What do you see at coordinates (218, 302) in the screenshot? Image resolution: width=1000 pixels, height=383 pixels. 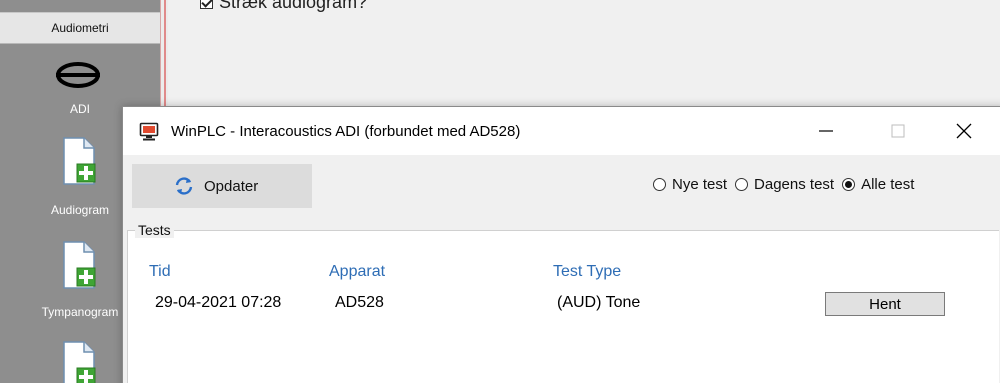 I see `row-time: 29-04-2021 07:28` at bounding box center [218, 302].